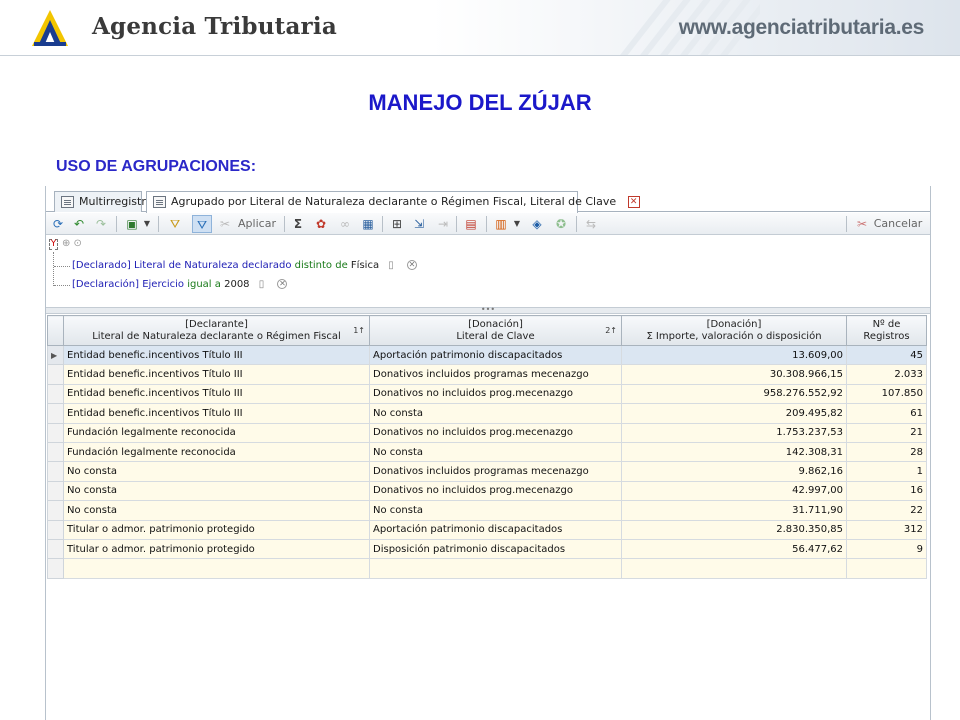 The image size is (960, 720). I want to click on cell-registros: 107.850, so click(886, 394).